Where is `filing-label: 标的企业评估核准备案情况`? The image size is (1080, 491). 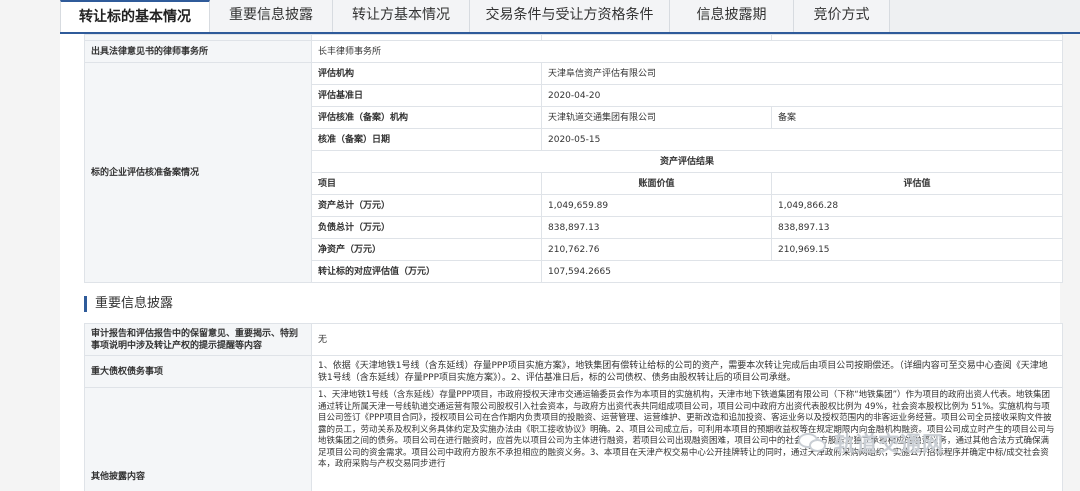 filing-label: 标的企业评估核准备案情况 is located at coordinates (198, 172).